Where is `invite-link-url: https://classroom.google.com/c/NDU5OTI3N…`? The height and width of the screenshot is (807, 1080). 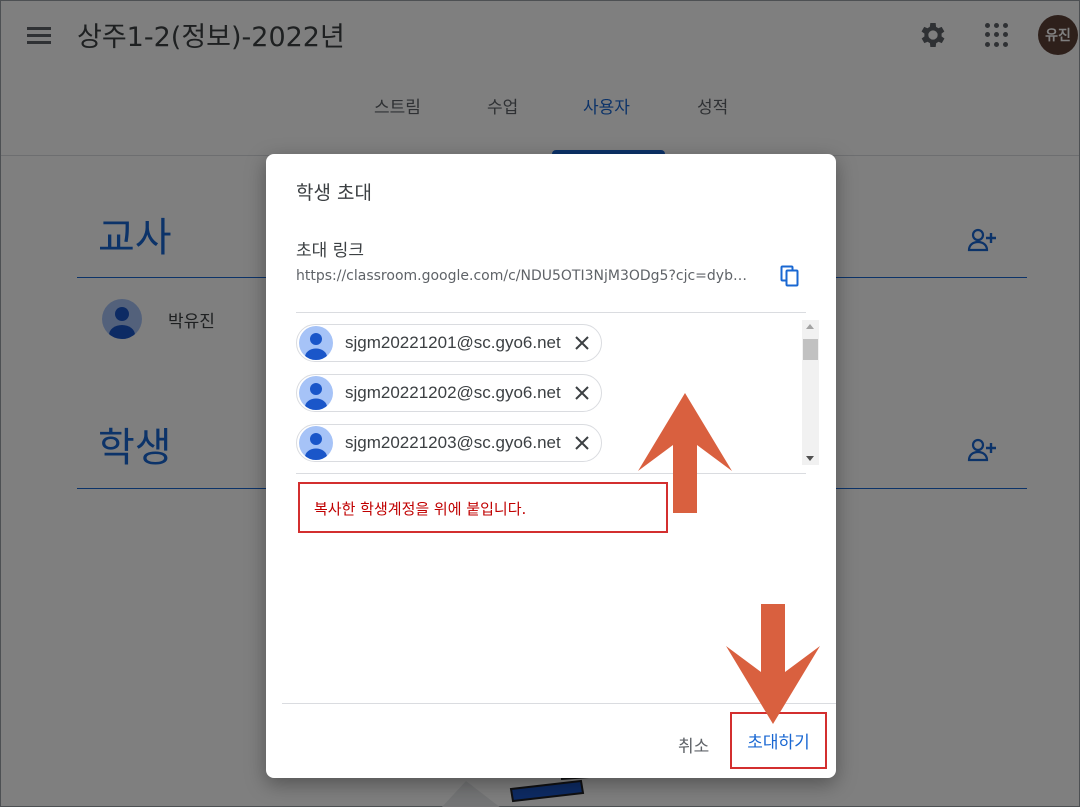 invite-link-url: https://classroom.google.com/c/NDU5OTI3N… is located at coordinates (525, 276).